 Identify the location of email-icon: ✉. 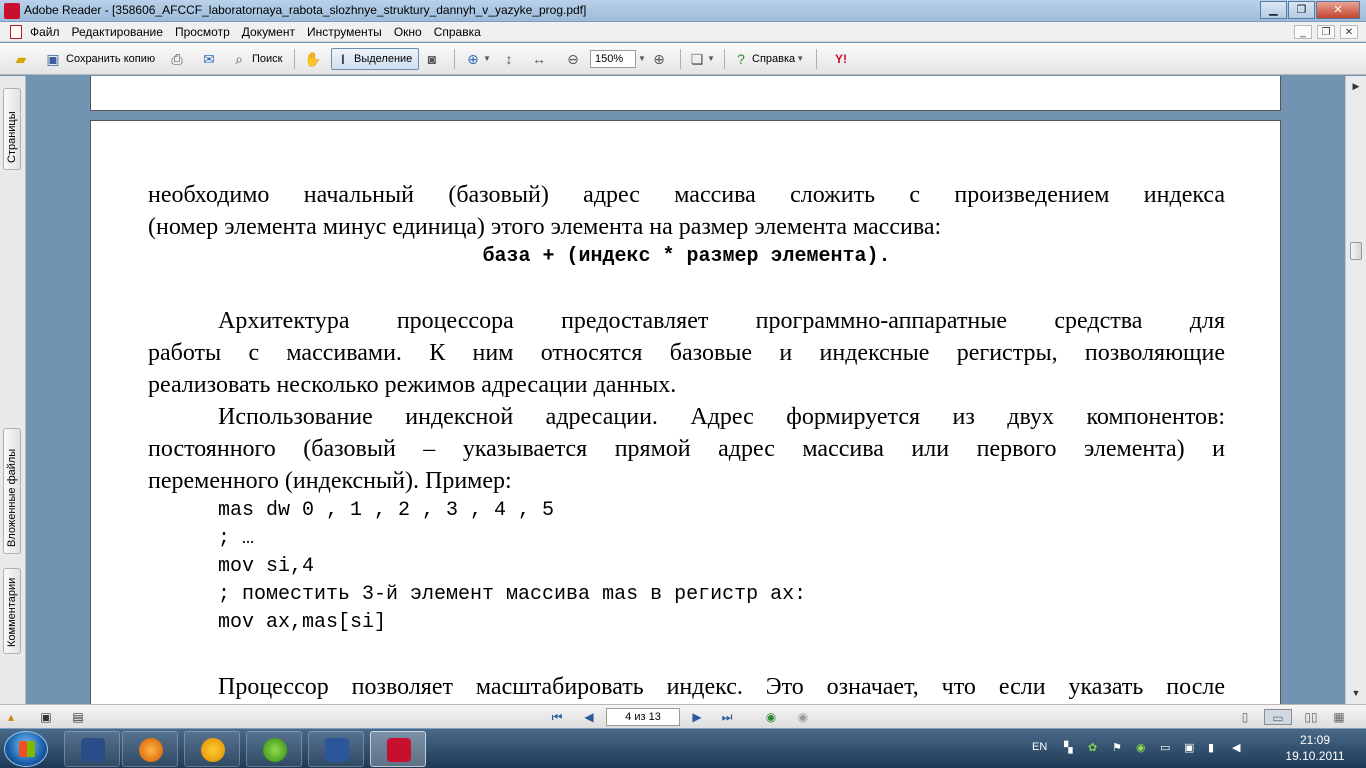
(209, 59).